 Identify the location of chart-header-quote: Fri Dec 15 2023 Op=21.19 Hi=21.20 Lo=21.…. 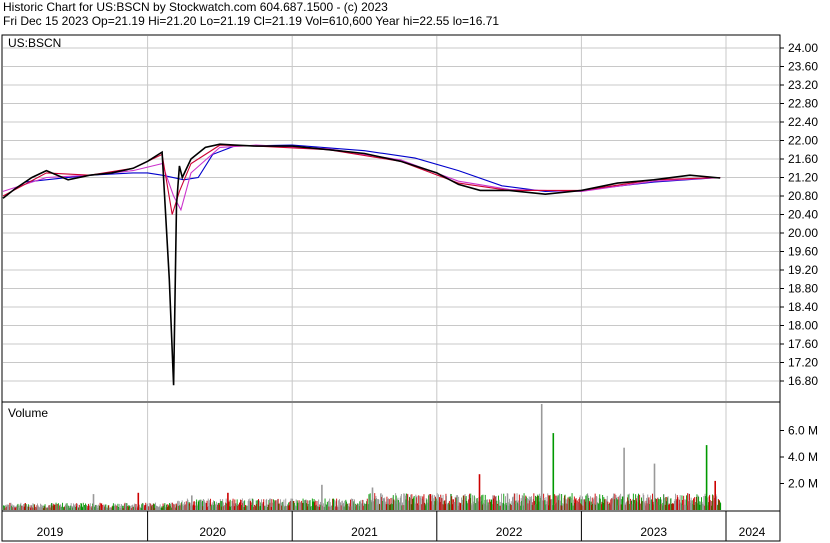
(251, 21).